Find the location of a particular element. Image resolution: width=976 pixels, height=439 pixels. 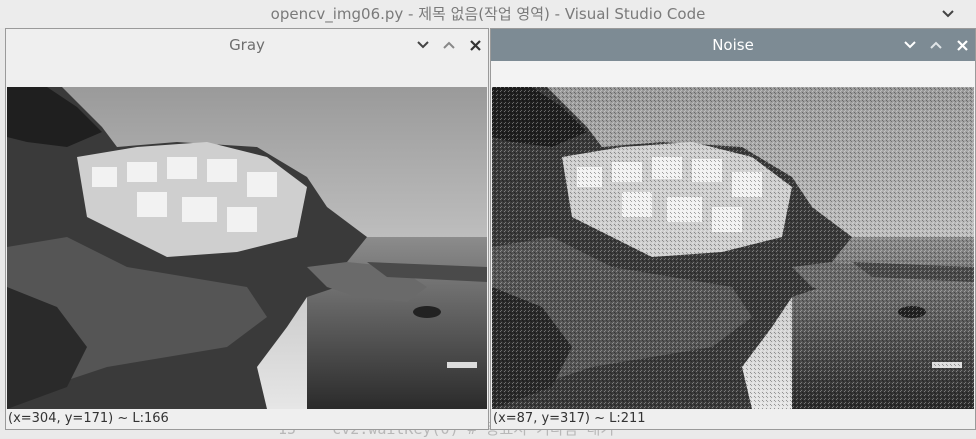

noise-window-titlebar: Noise is located at coordinates (733, 45).